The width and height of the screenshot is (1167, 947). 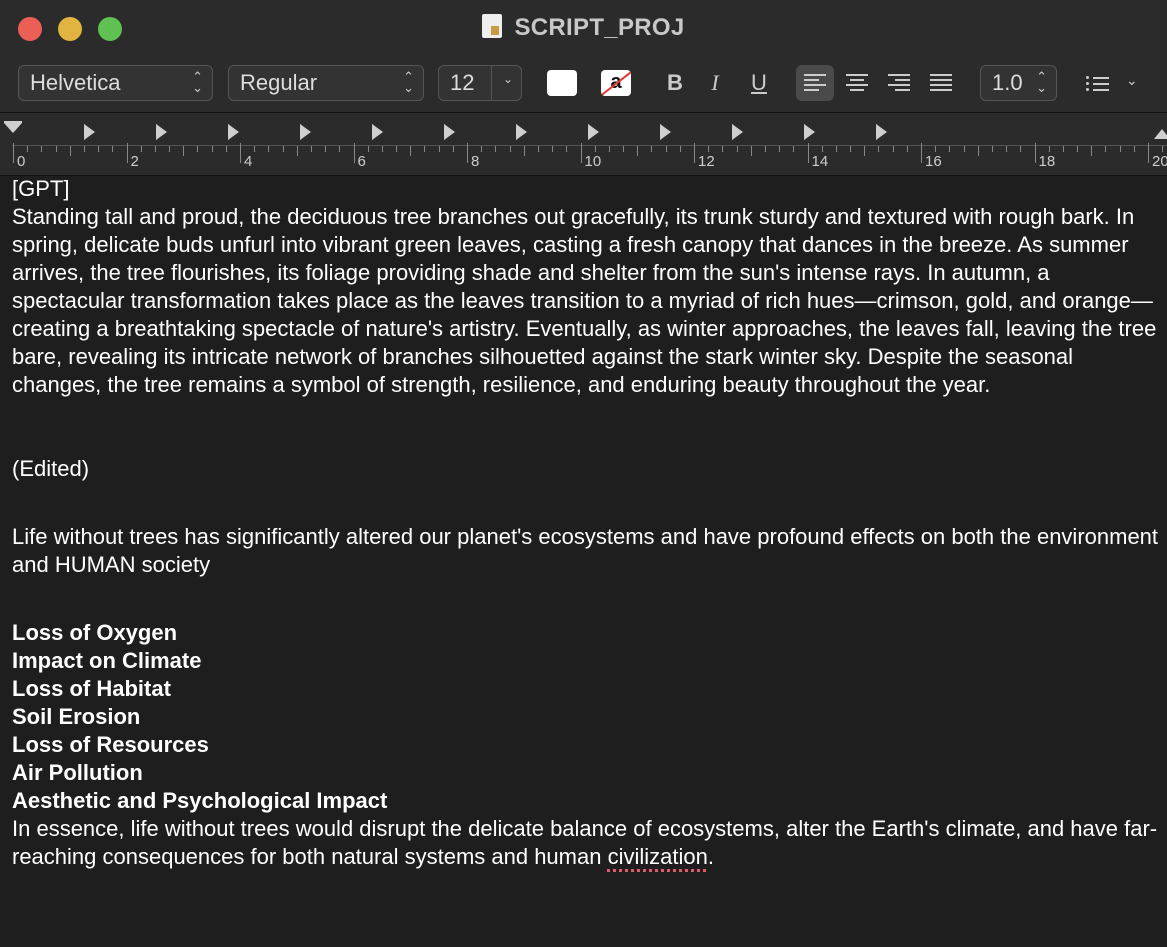 What do you see at coordinates (76, 716) in the screenshot?
I see `bold-item-soil-erosion: Soil Erosion` at bounding box center [76, 716].